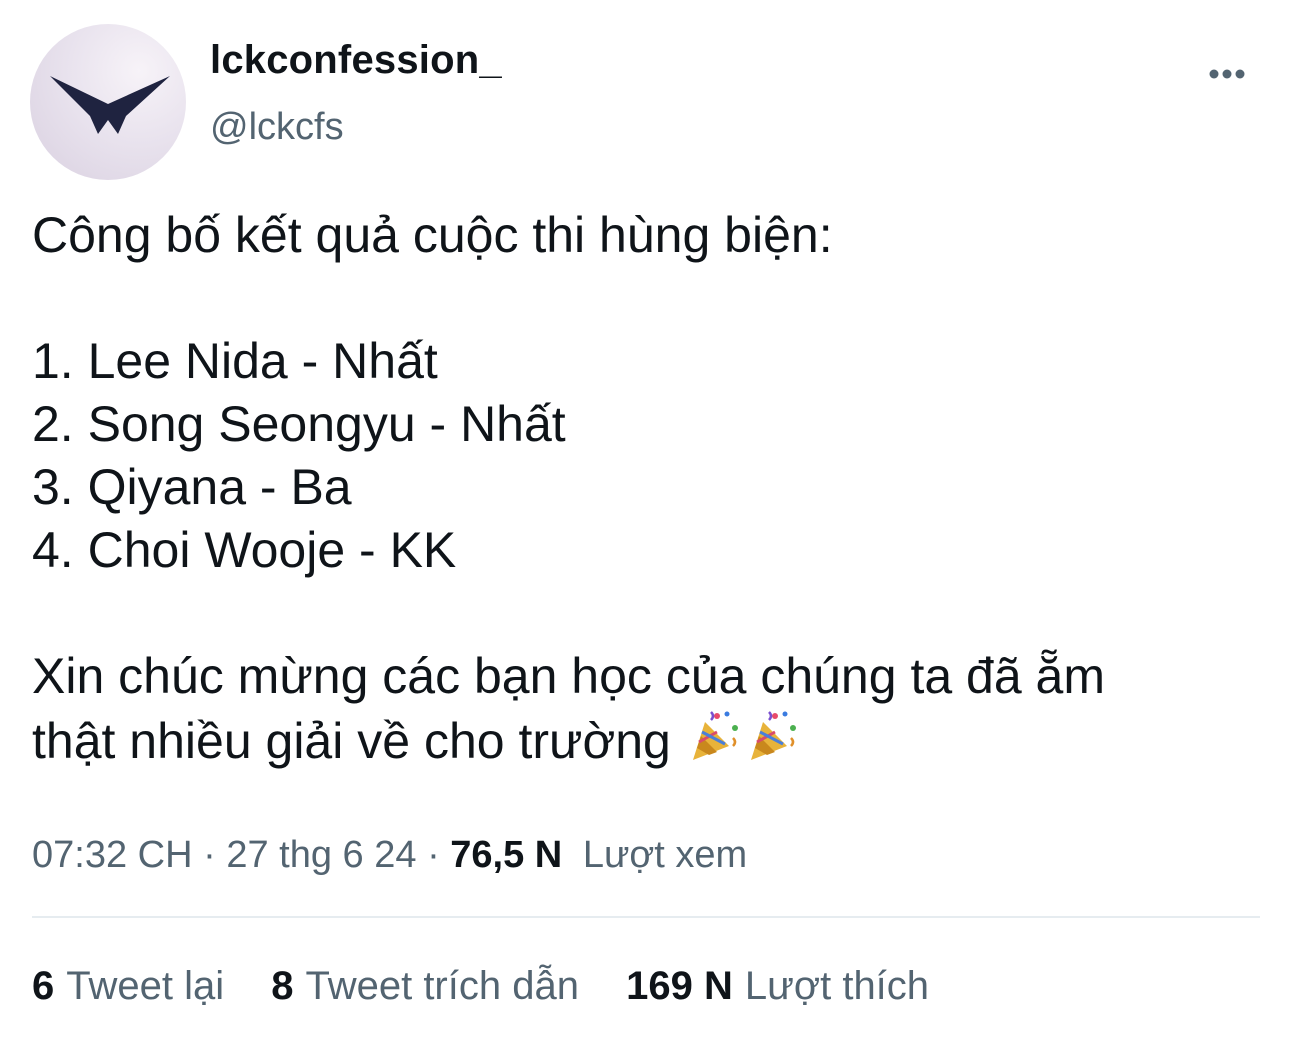  I want to click on display-name: lckconfession_, so click(356, 60).